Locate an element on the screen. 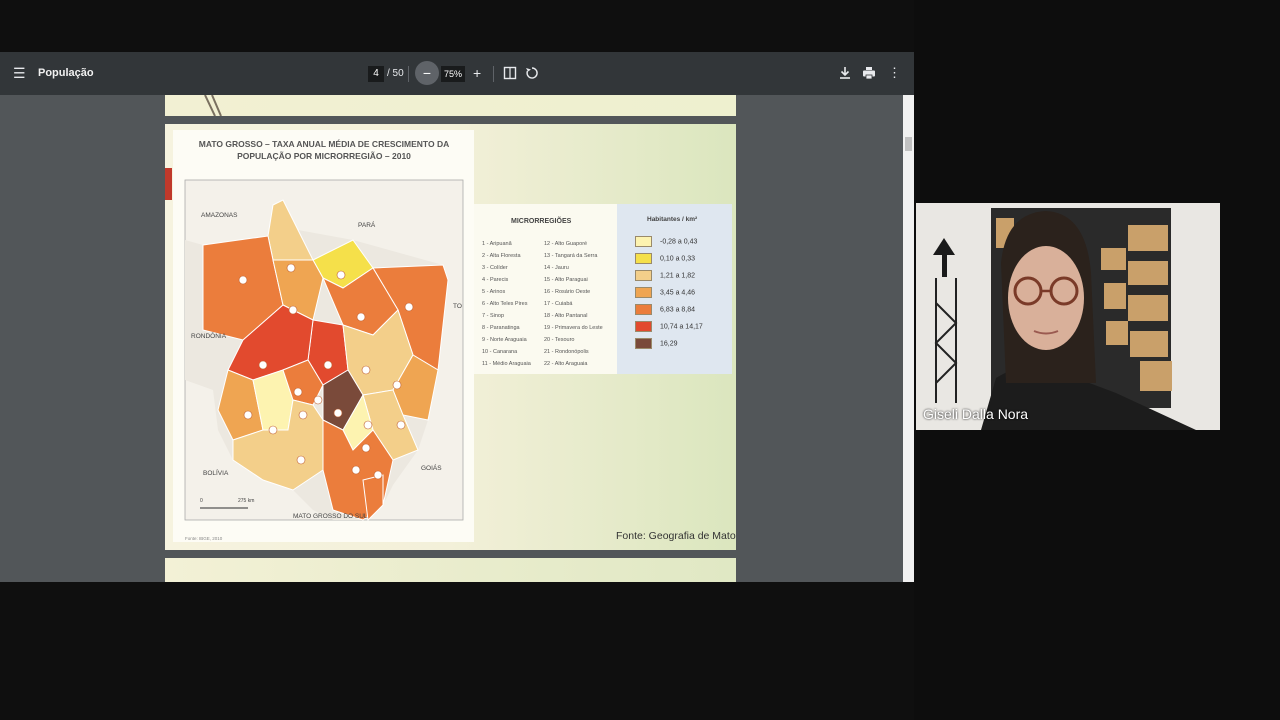  page-total: / 50 is located at coordinates (395, 73).